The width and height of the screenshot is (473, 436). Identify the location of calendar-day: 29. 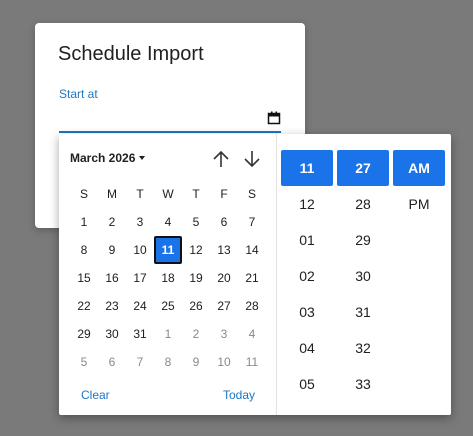
(84, 334).